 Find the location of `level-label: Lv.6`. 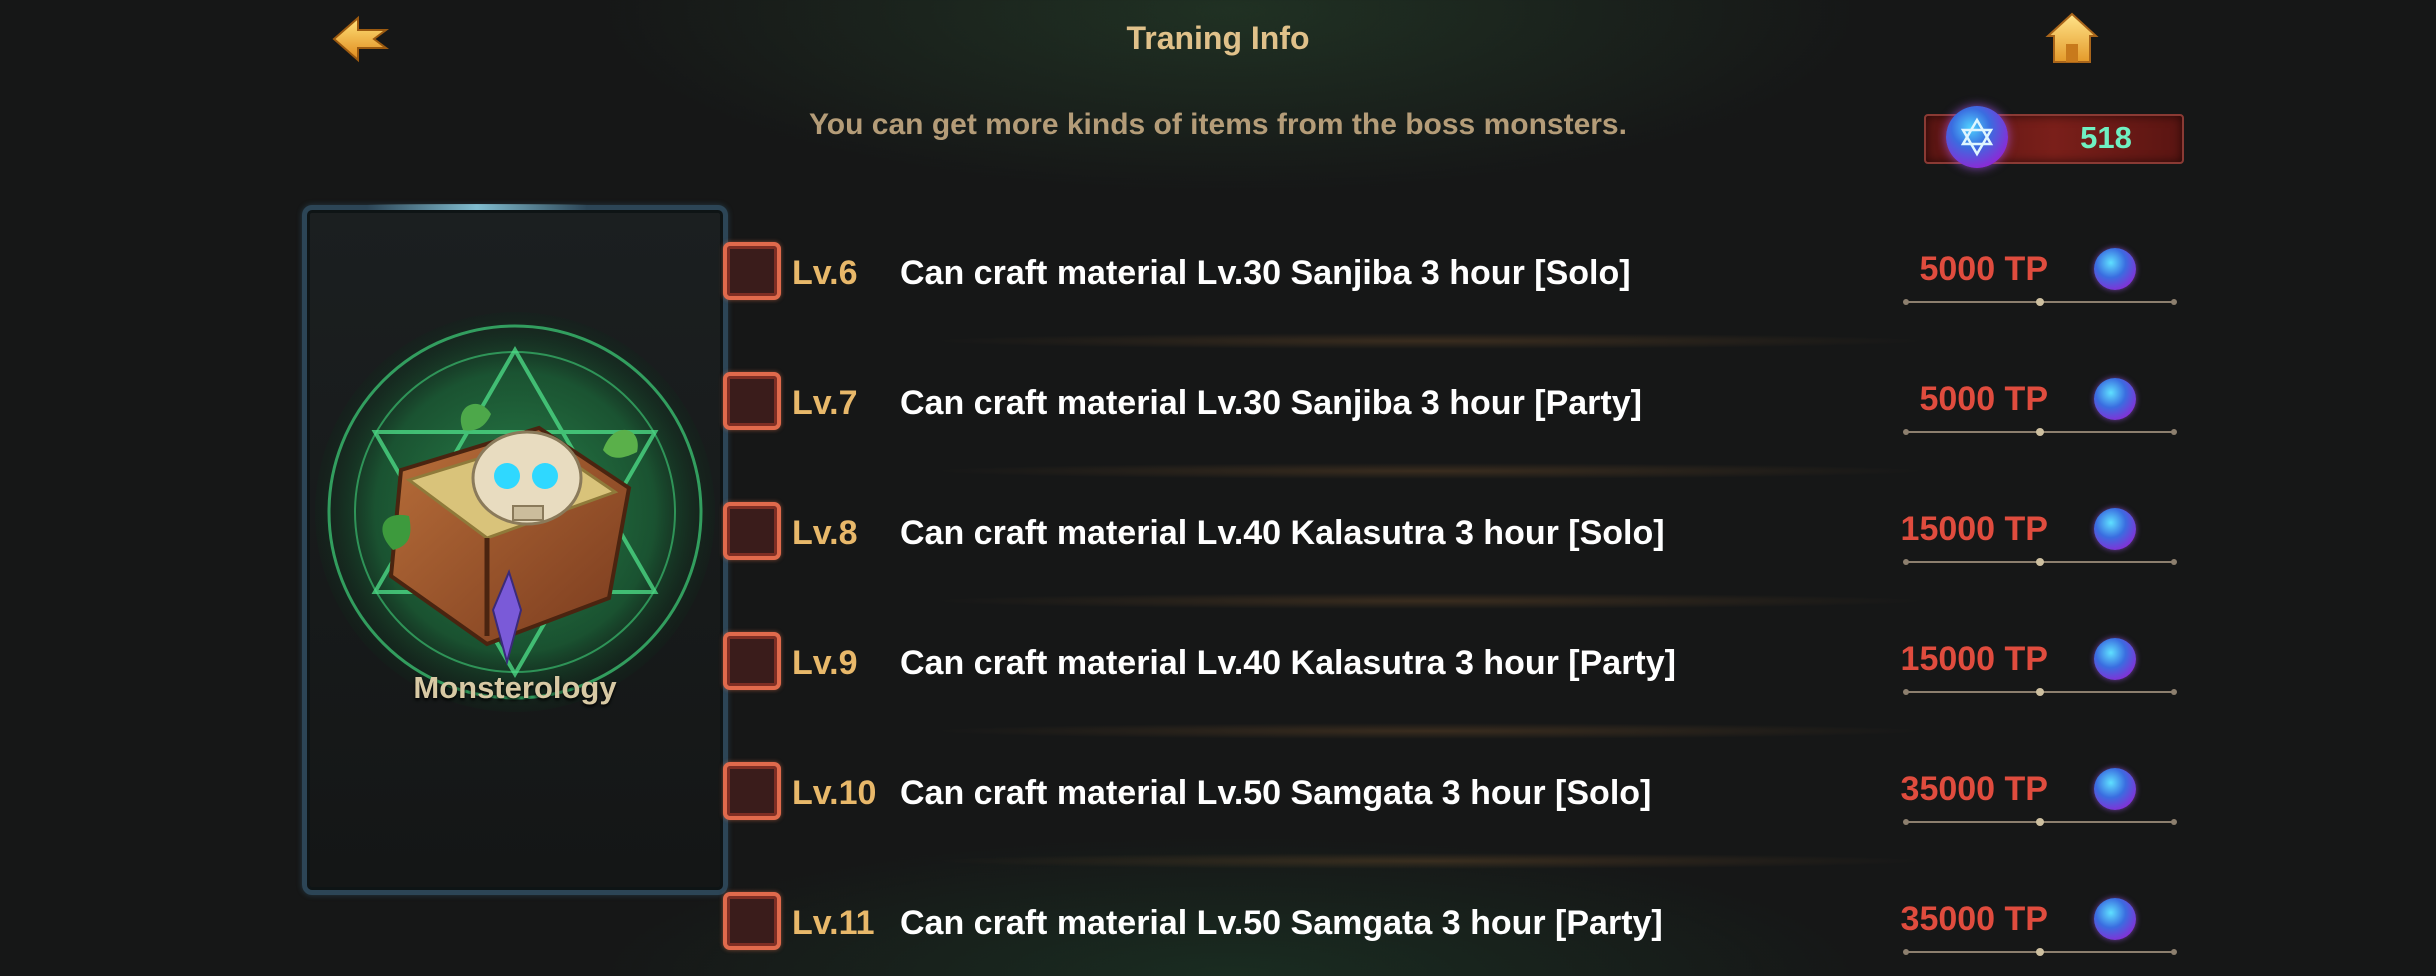

level-label: Lv.6 is located at coordinates (825, 273).